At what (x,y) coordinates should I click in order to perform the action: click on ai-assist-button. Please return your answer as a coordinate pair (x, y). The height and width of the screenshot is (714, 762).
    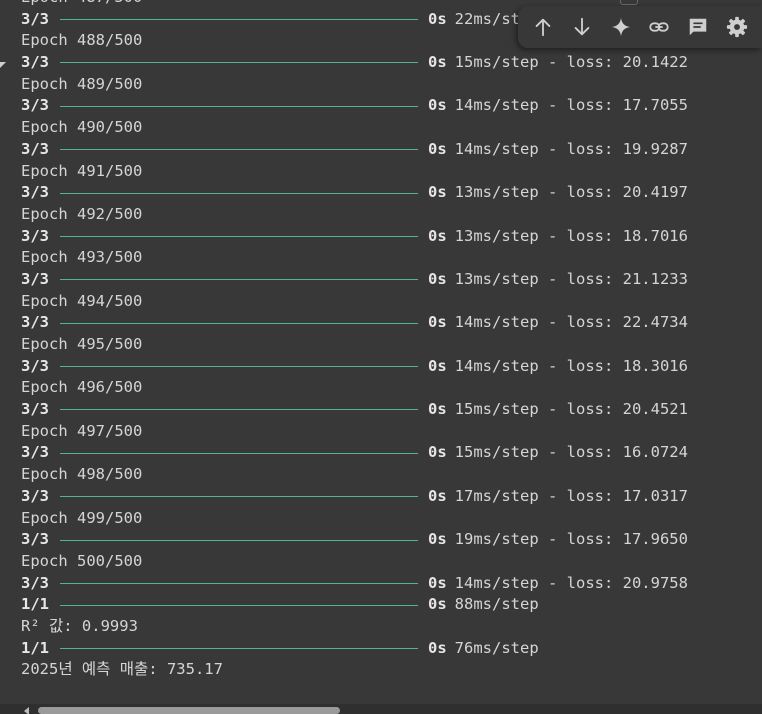
    Looking at the image, I should click on (621, 27).